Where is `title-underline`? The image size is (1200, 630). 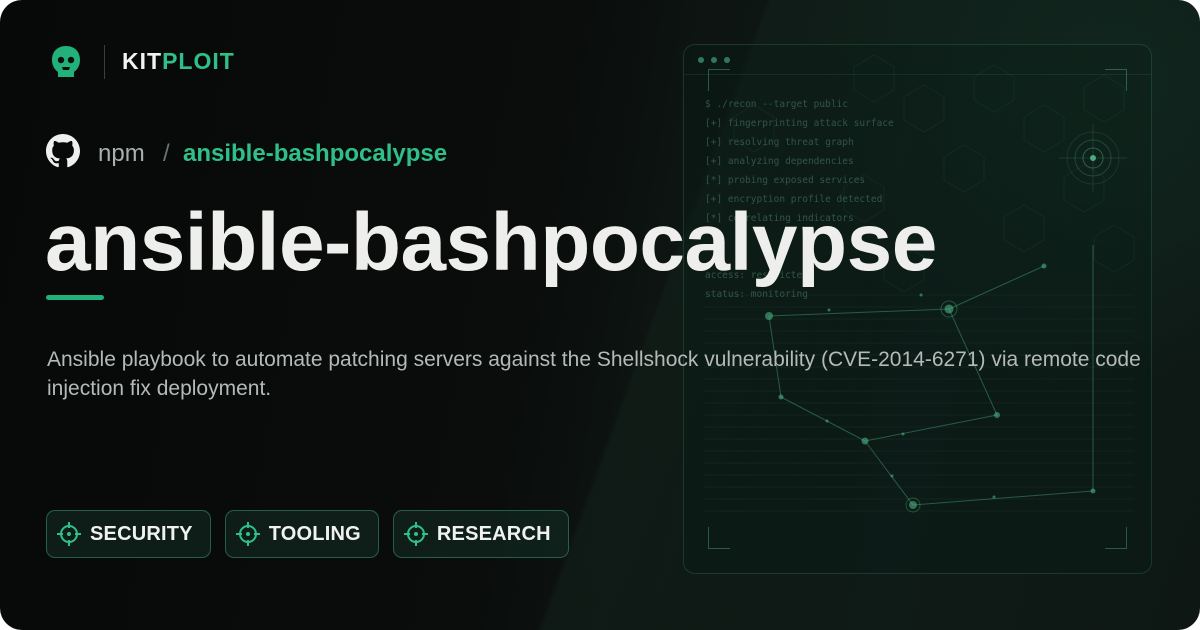 title-underline is located at coordinates (75, 297).